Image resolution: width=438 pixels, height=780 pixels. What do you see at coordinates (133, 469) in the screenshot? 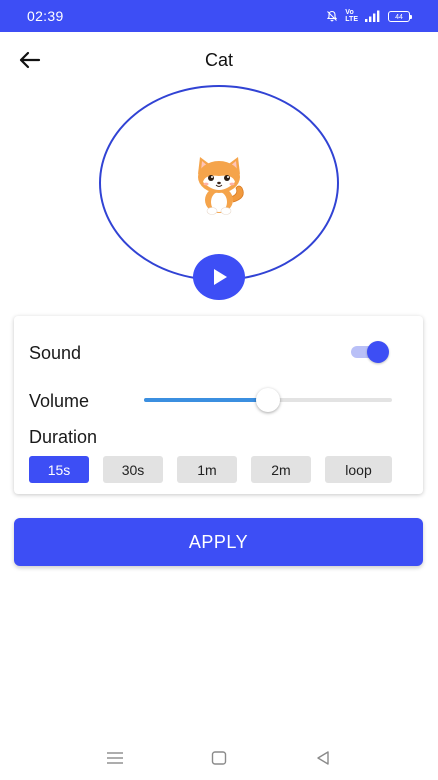
I see `duration-option-30s: 30s` at bounding box center [133, 469].